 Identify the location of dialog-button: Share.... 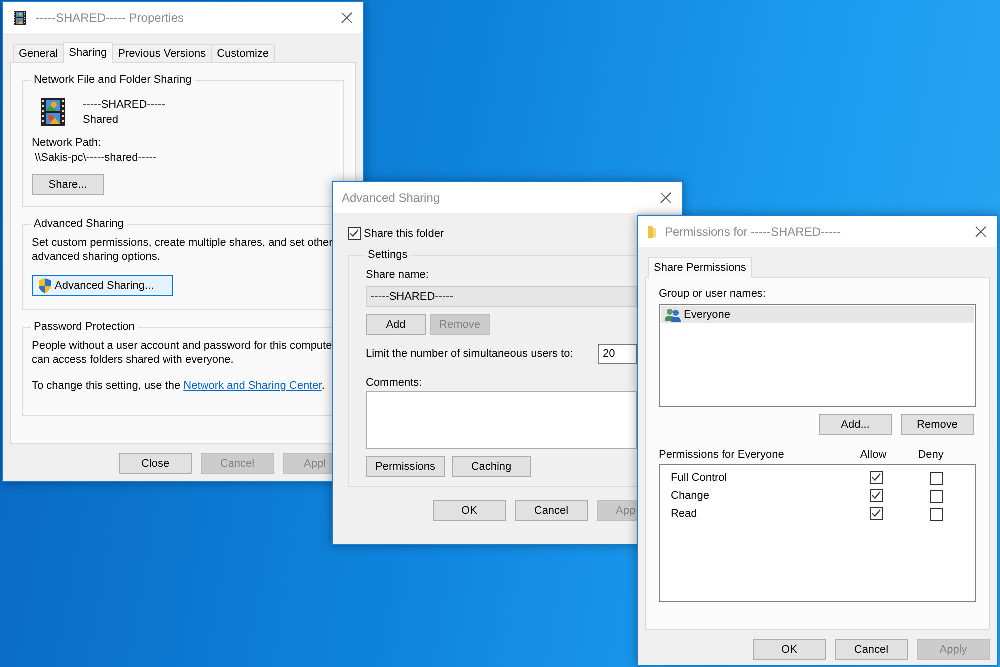
(68, 184).